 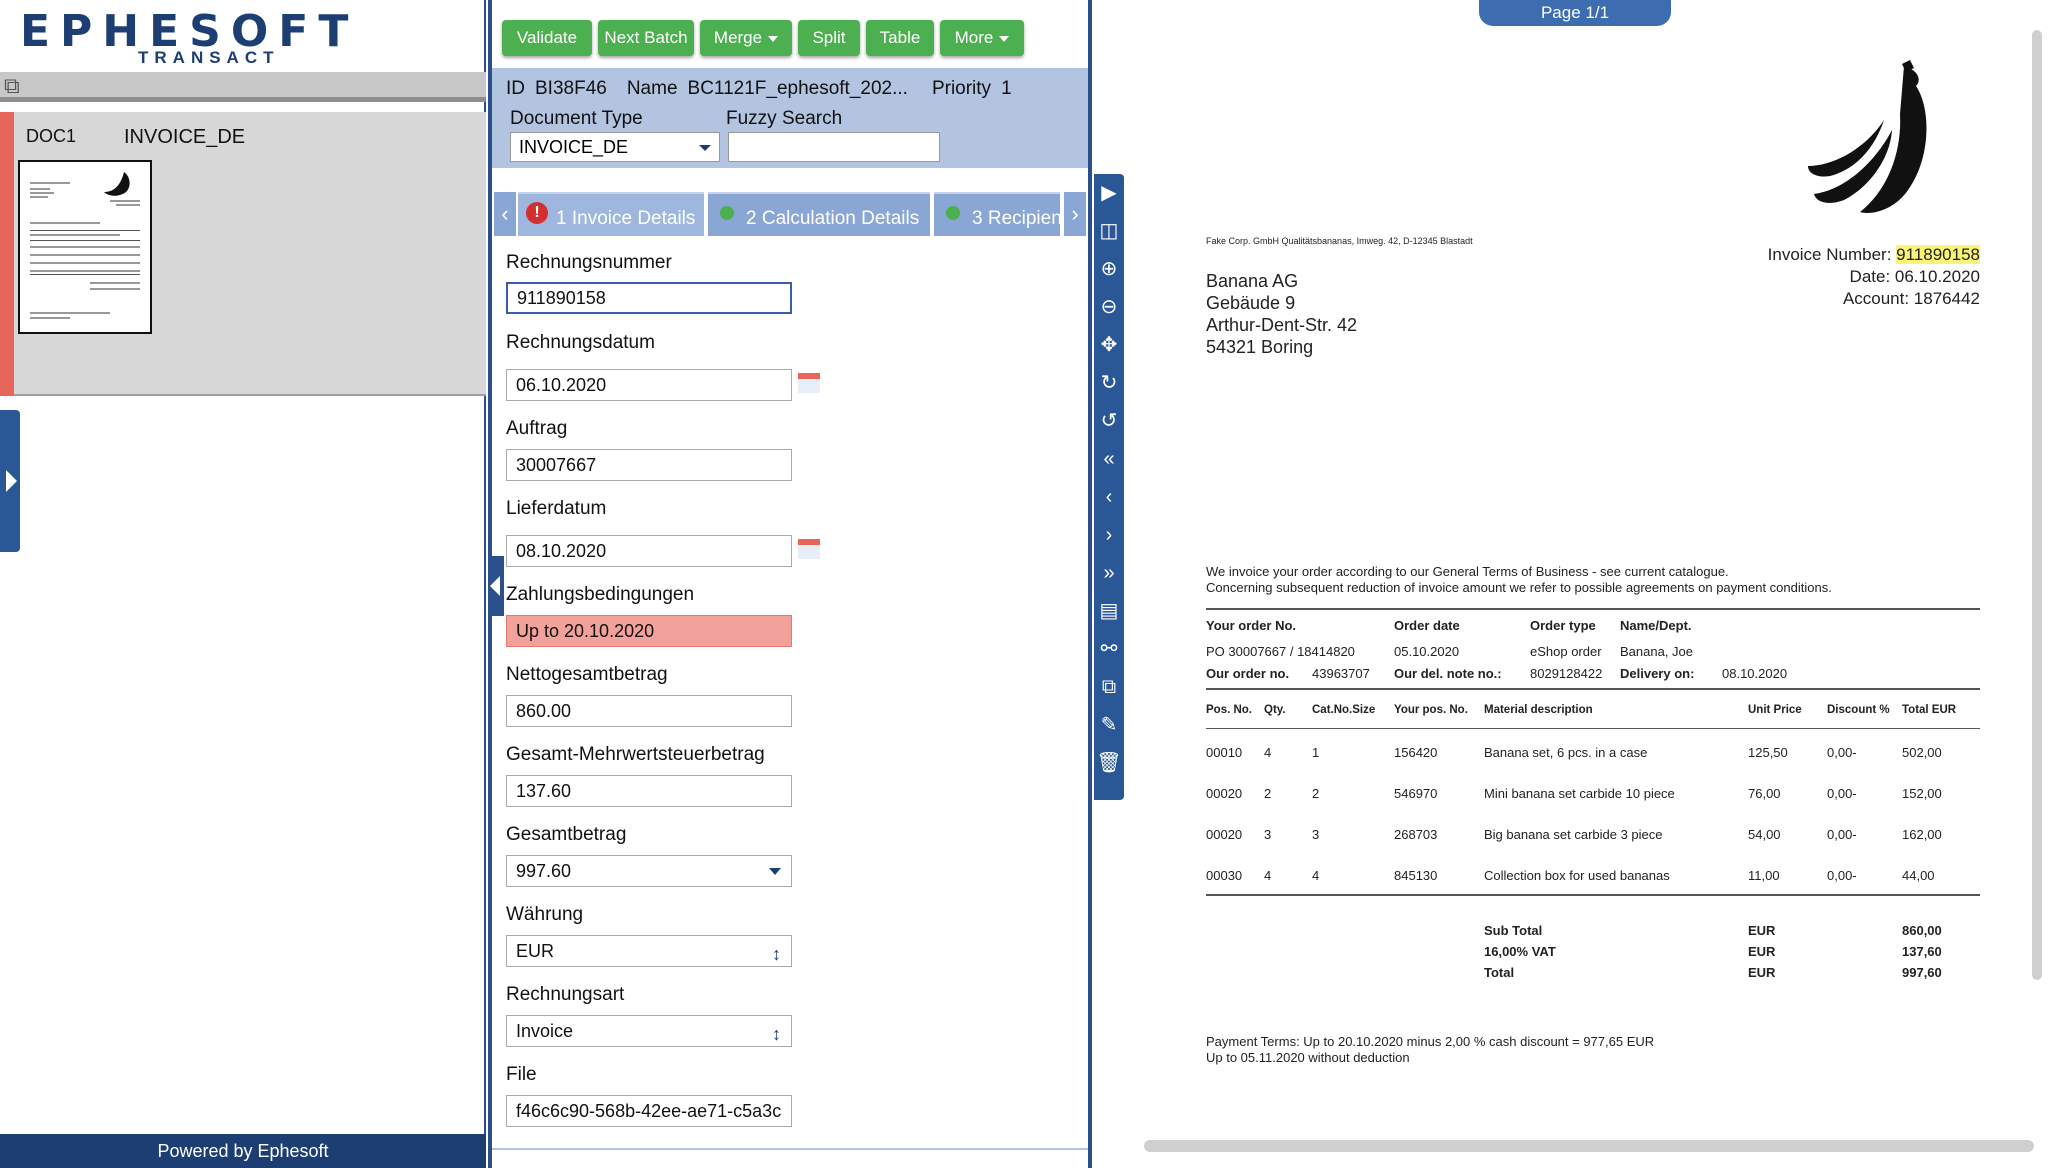 What do you see at coordinates (900, 38) in the screenshot?
I see `table-button: Table` at bounding box center [900, 38].